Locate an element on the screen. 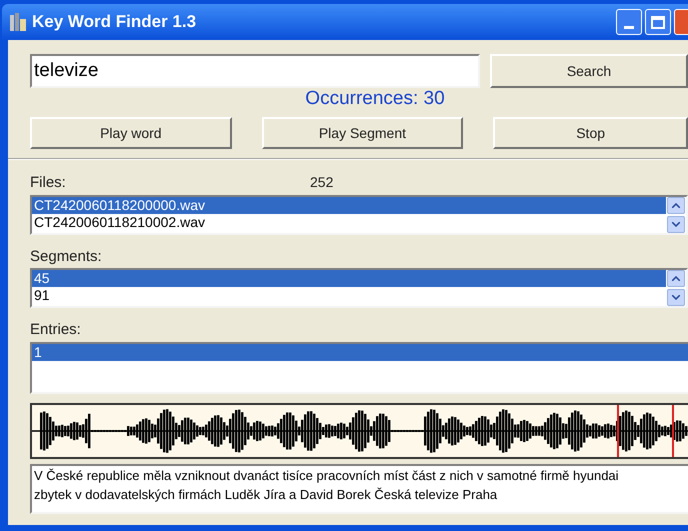 Image resolution: width=688 pixels, height=531 pixels. file-count: 252 is located at coordinates (322, 182).